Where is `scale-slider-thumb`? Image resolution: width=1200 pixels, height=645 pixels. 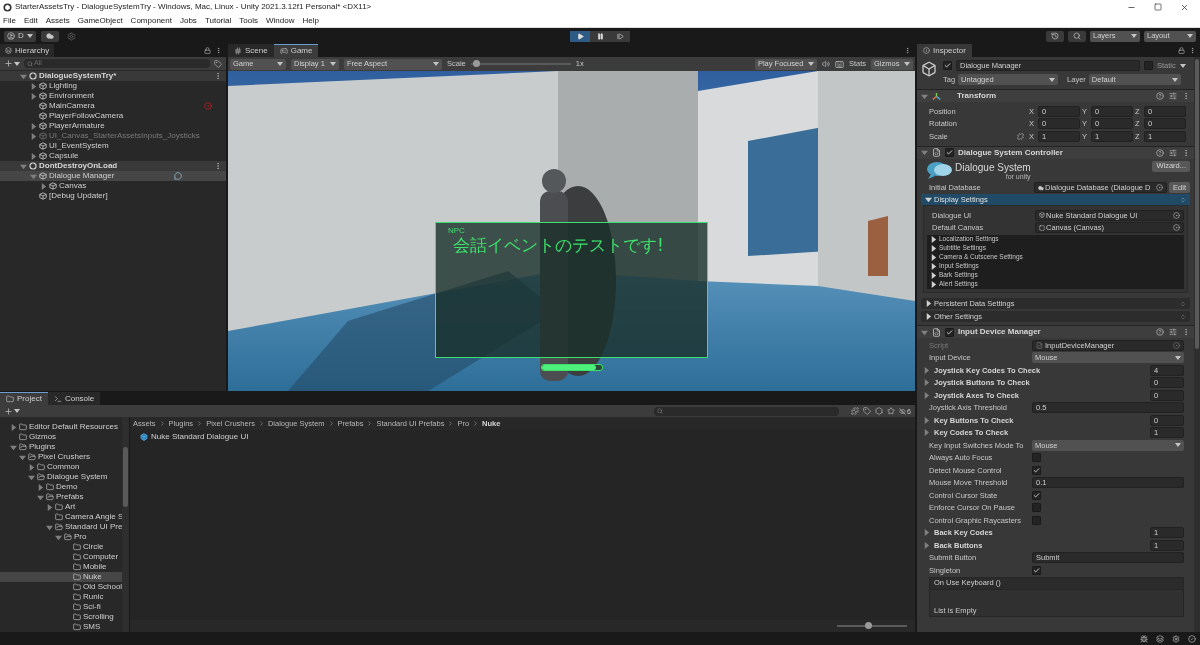
scale-slider-thumb is located at coordinates (476, 63).